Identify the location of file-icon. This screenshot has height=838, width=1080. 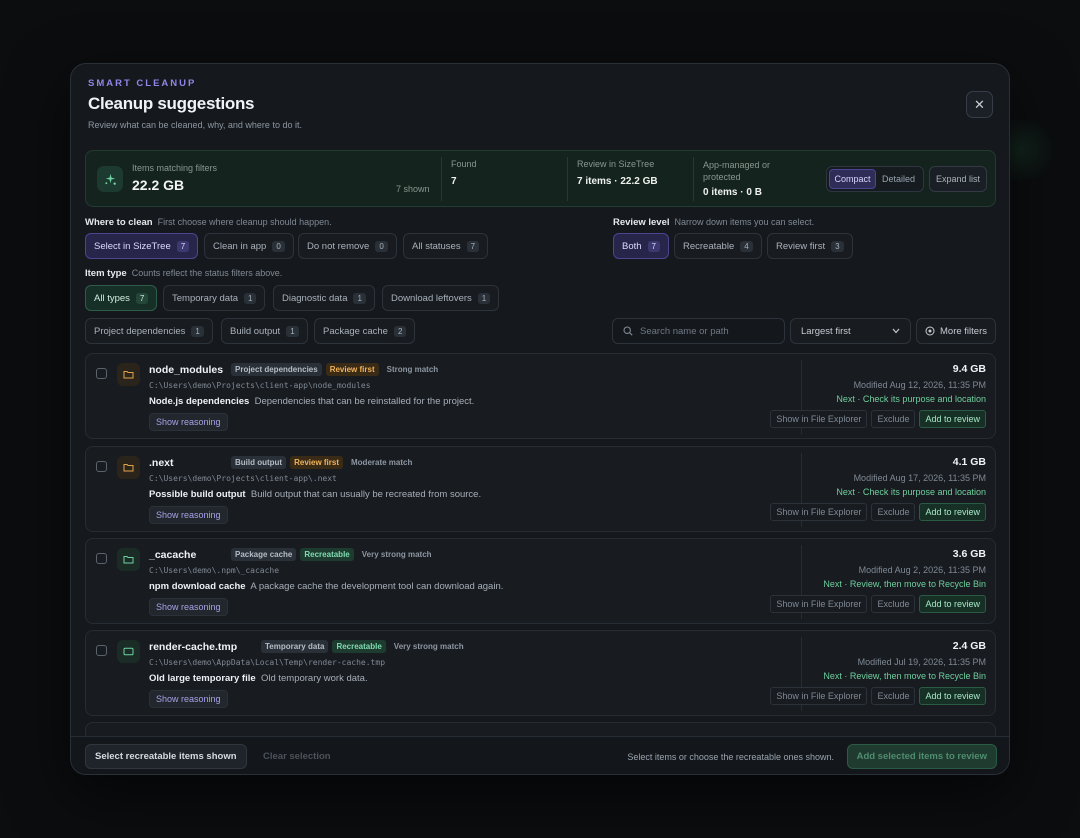
(128, 651).